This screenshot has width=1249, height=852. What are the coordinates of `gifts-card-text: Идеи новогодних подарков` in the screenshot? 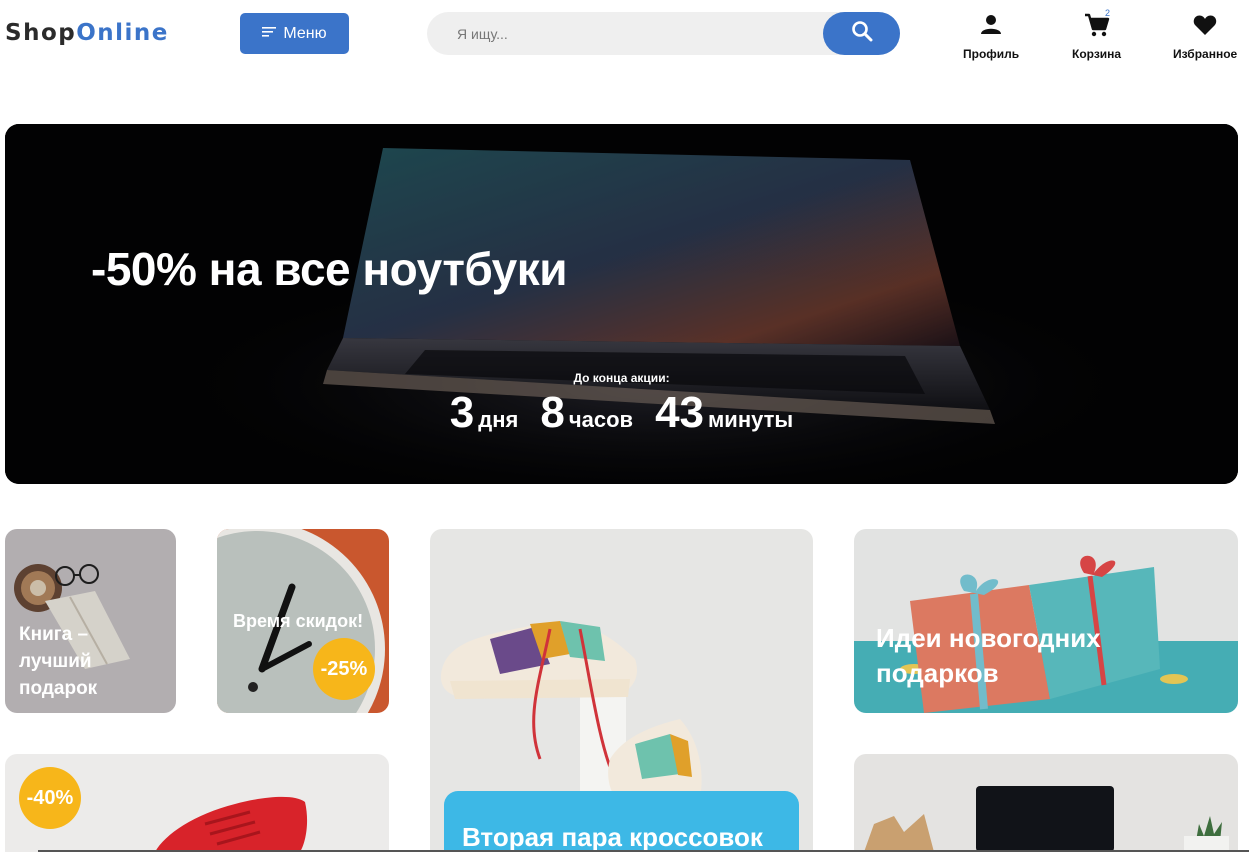 It's located at (988, 655).